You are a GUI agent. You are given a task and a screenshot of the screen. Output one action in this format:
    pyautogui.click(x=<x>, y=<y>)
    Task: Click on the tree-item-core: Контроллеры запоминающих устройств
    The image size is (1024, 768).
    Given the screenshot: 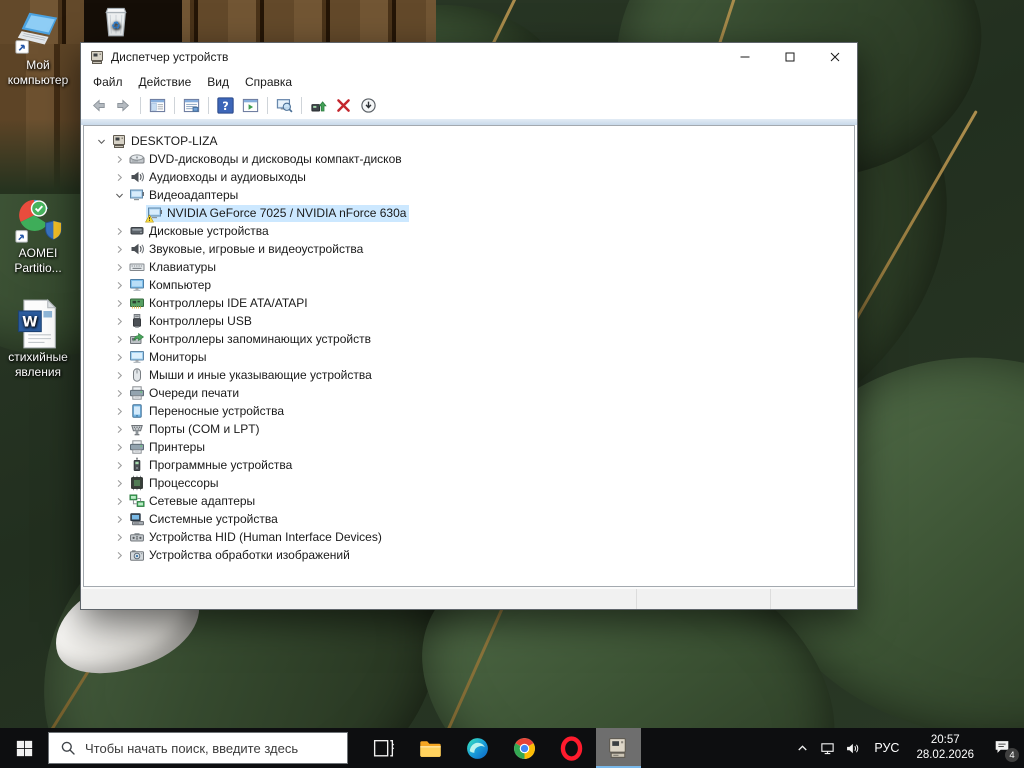 What is the action you would take?
    pyautogui.click(x=251, y=339)
    